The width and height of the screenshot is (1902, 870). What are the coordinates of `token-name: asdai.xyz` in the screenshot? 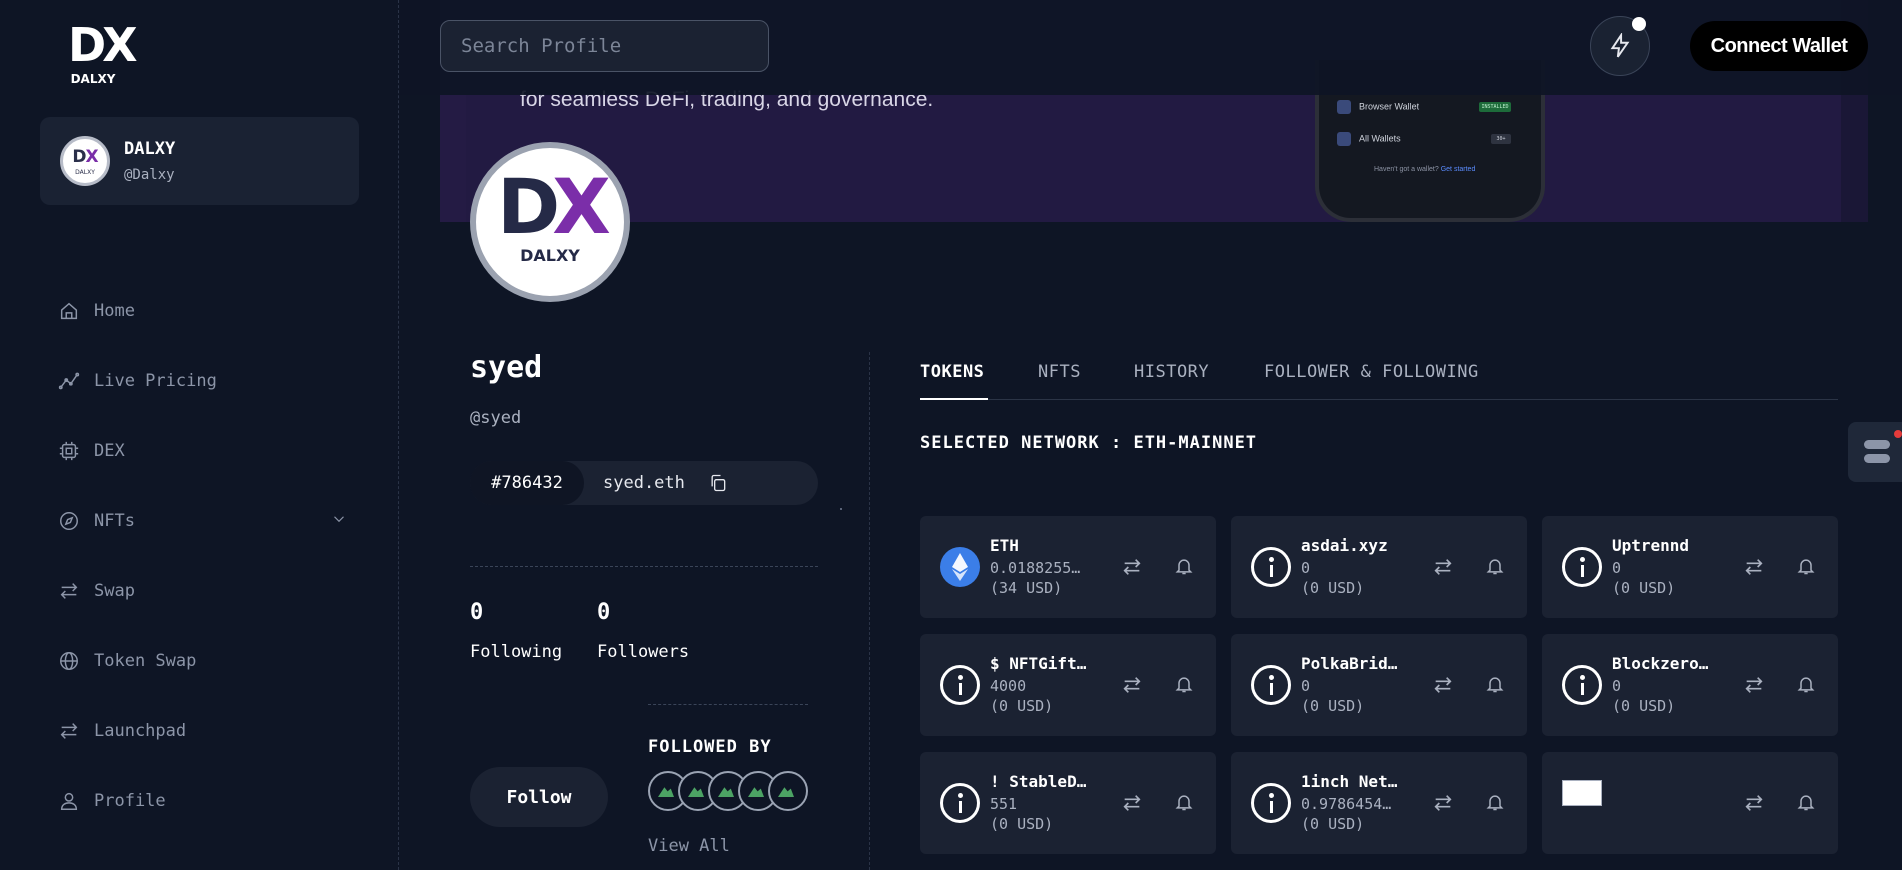 It's located at (1344, 545).